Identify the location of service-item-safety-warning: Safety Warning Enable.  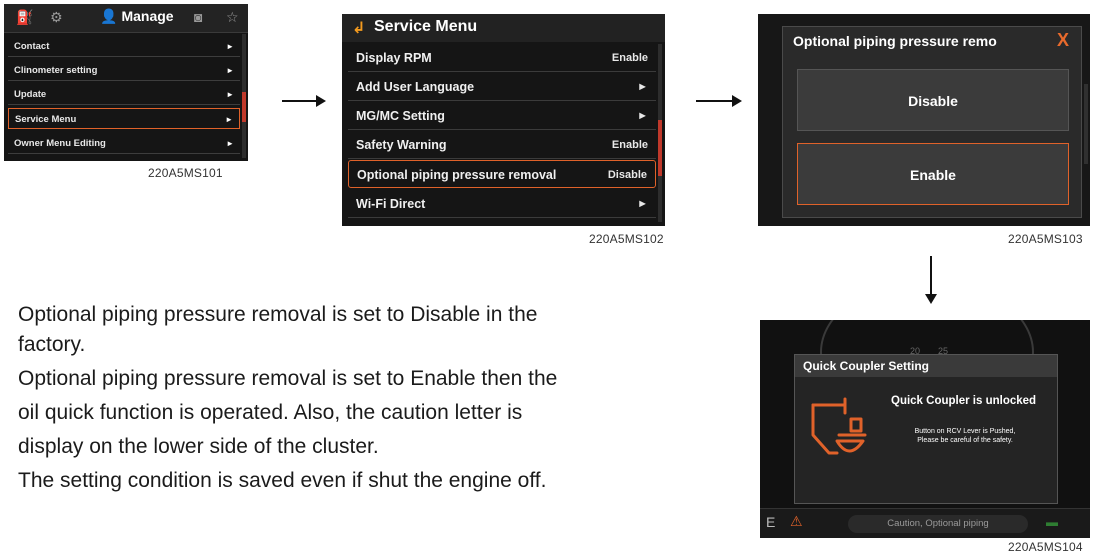
(502, 145).